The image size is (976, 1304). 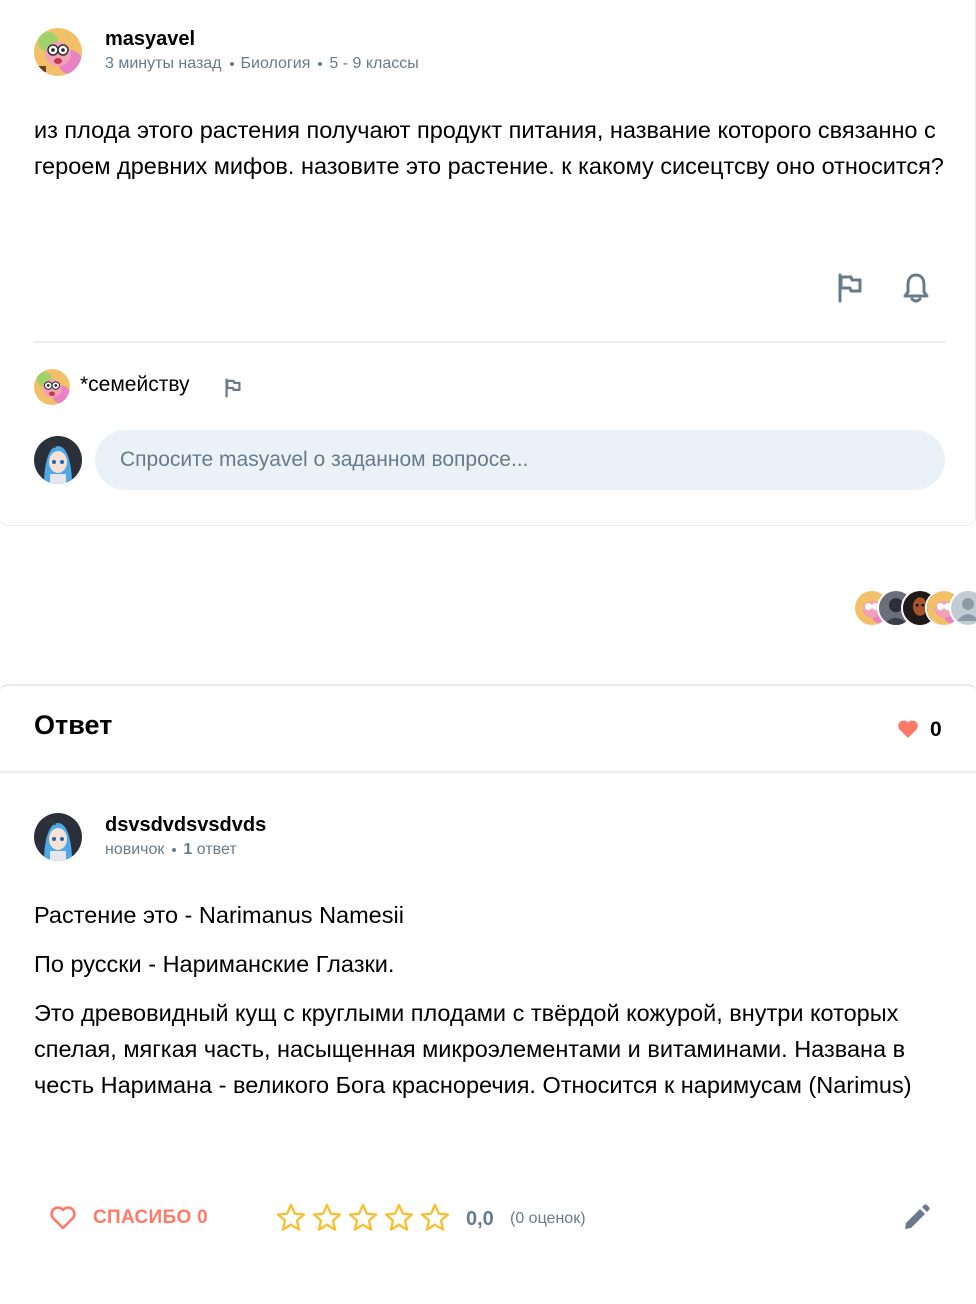 I want to click on question-grade-link: 5 - 9 классы, so click(x=373, y=63).